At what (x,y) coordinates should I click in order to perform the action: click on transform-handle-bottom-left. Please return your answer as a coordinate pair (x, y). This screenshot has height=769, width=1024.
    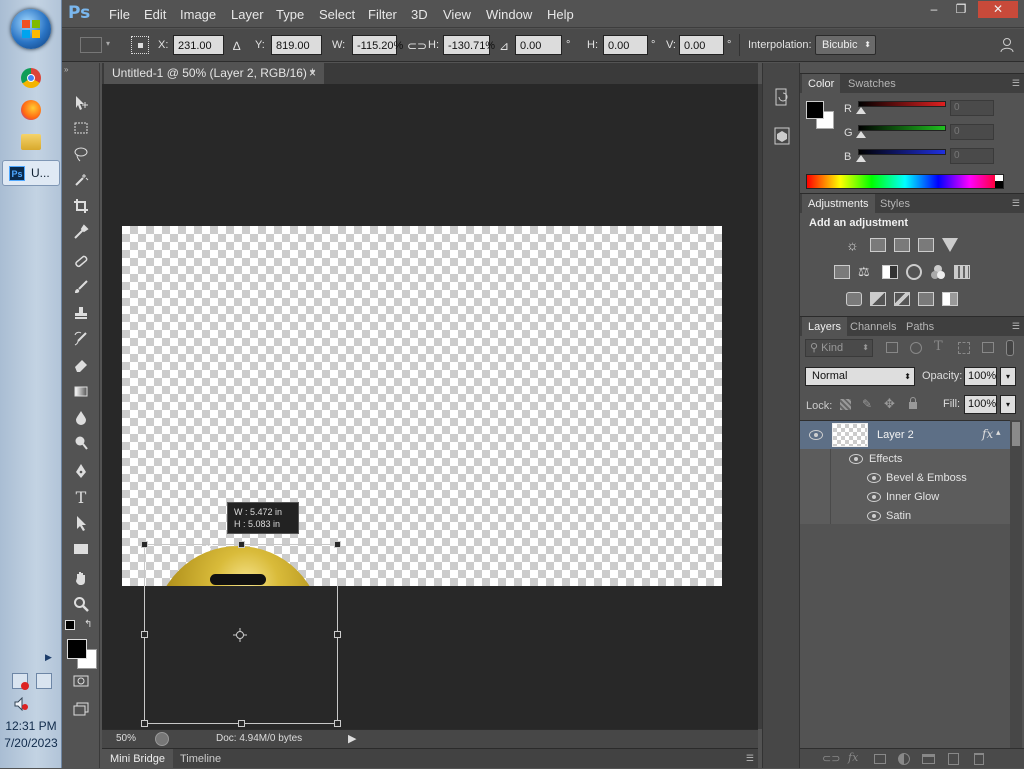
    Looking at the image, I should click on (144, 723).